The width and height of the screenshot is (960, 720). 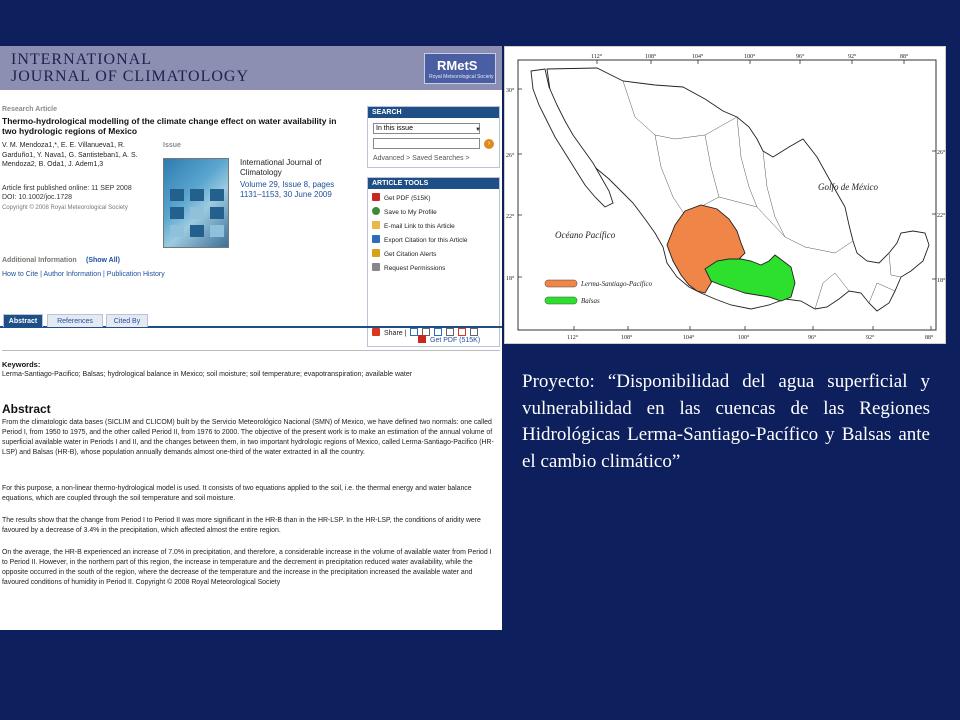 I want to click on tool-save-profile: Save to My Profile, so click(x=404, y=212).